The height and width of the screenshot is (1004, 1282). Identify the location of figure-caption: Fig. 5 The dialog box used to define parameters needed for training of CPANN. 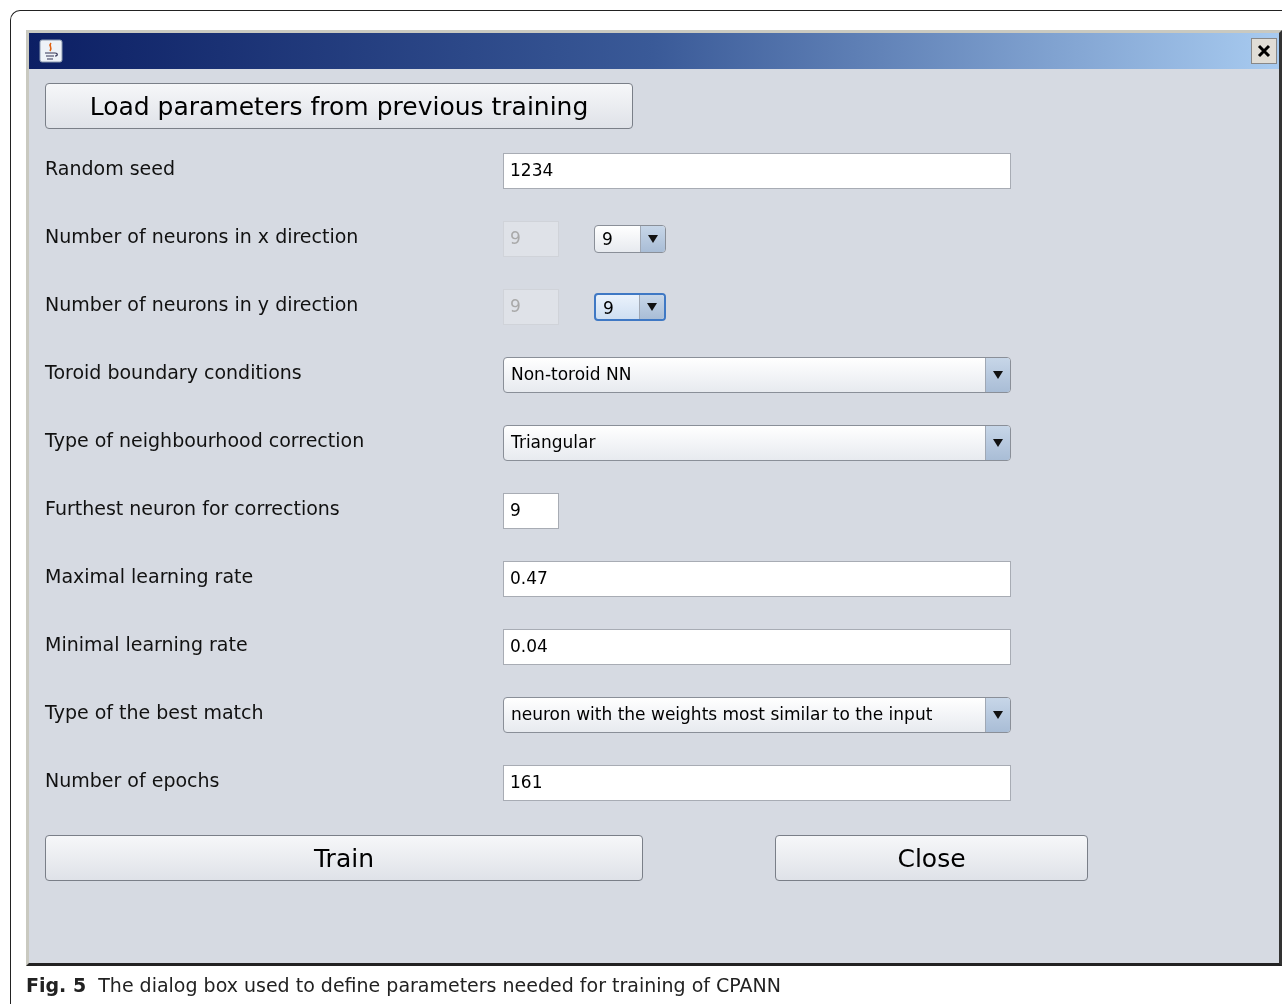
(404, 985).